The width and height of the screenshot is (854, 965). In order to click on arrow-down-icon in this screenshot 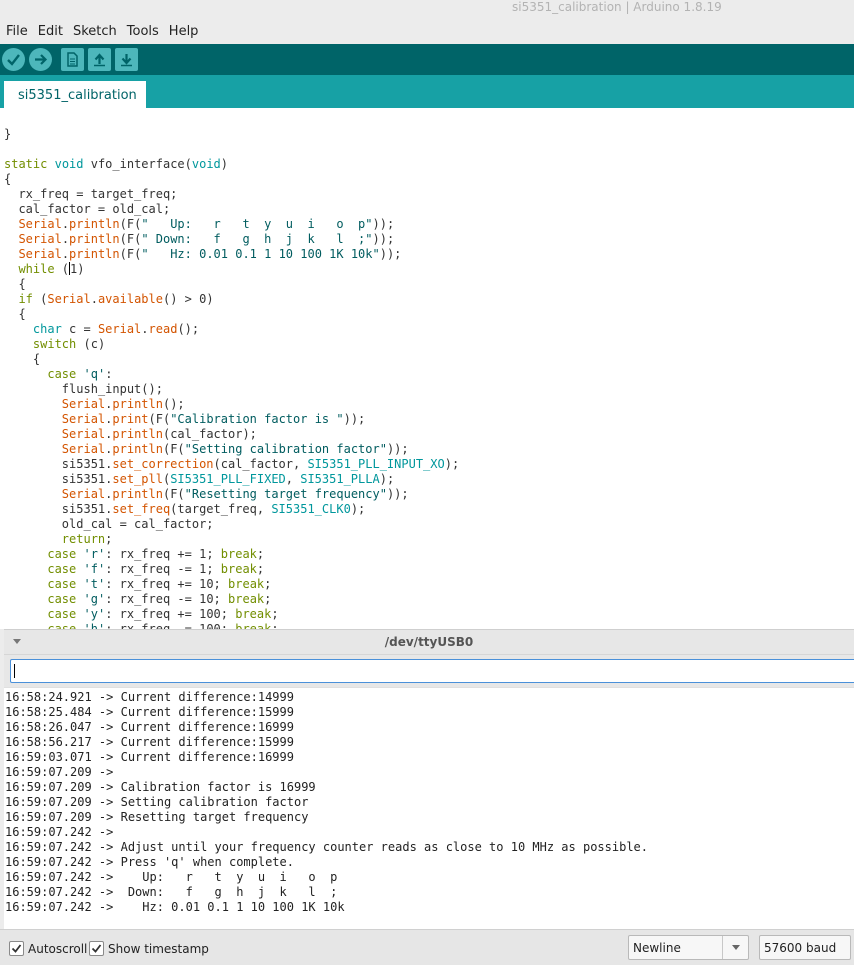, I will do `click(126, 60)`.